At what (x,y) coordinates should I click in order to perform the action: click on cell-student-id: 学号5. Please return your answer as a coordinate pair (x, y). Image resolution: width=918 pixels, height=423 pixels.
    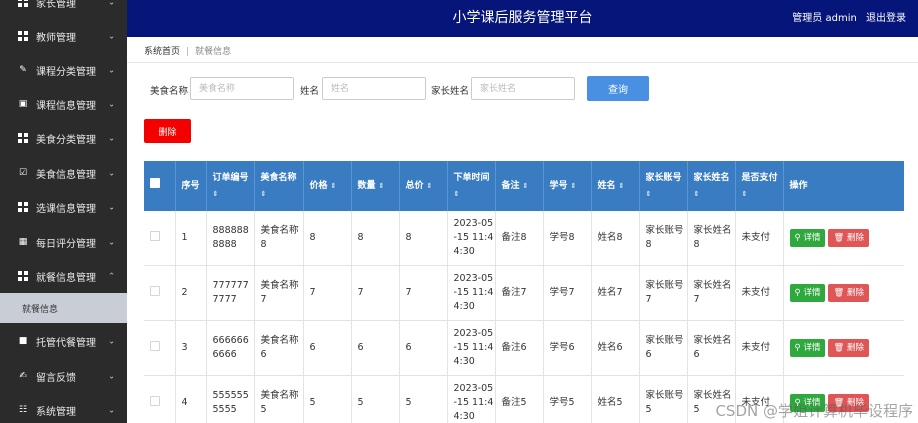
    Looking at the image, I should click on (567, 399).